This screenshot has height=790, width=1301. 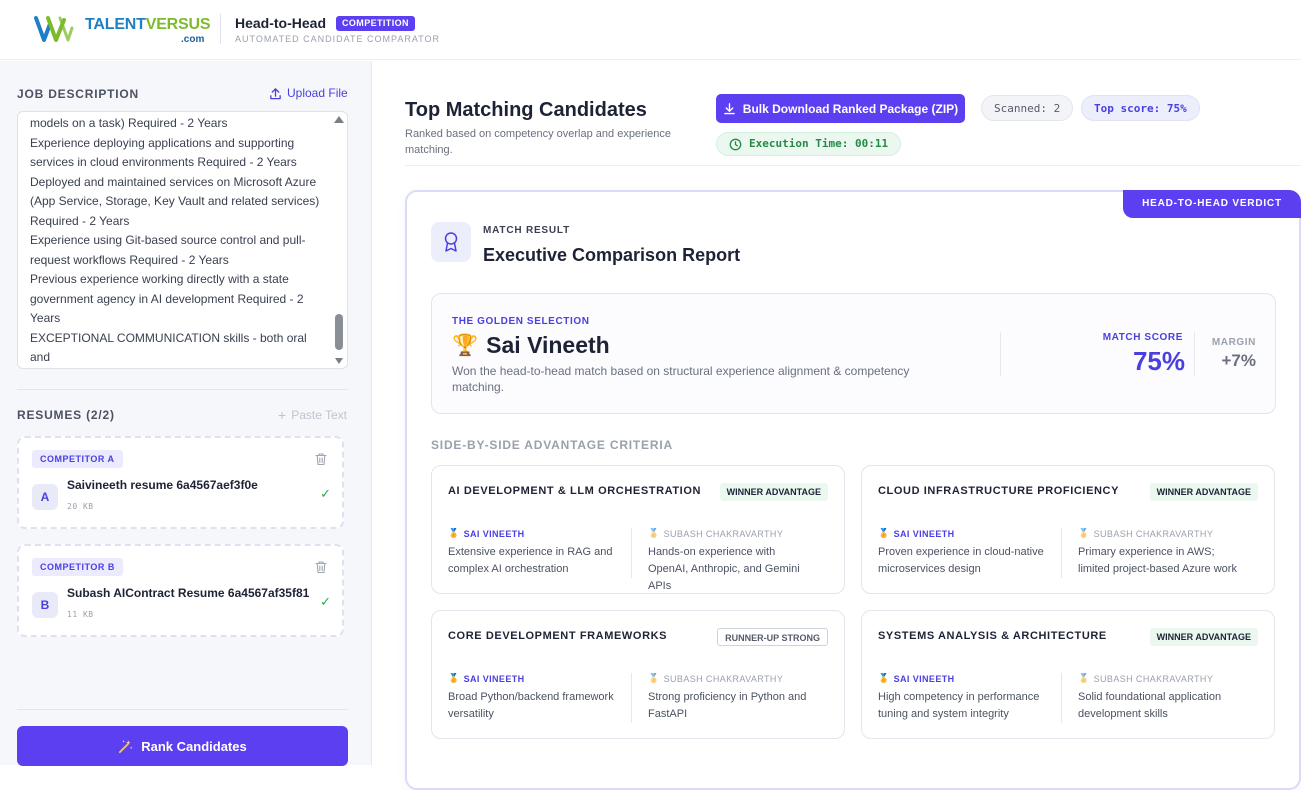 I want to click on competitor-tag: COMPETITOR A, so click(x=77, y=459).